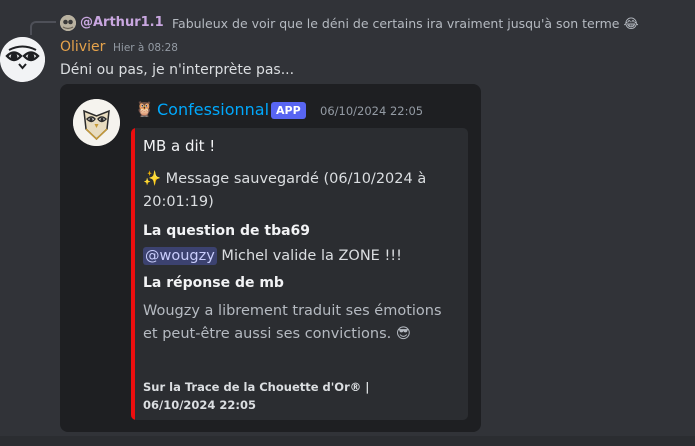  I want to click on bot-timestamp: 06/10/2024 22:05, so click(372, 111).